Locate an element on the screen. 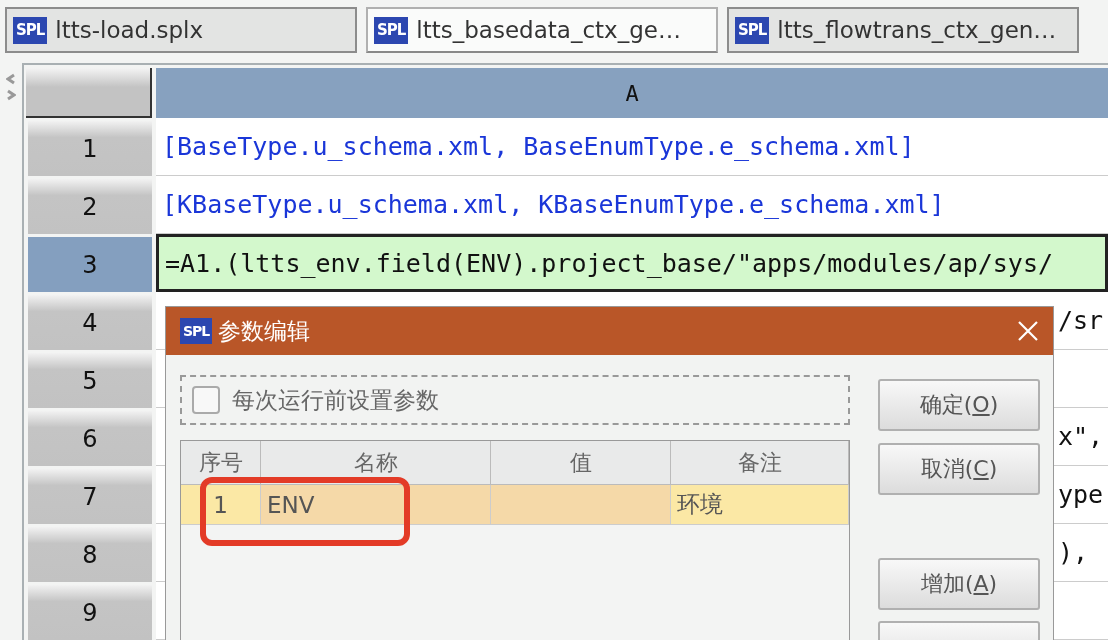 This screenshot has width=1108, height=640. row-header: 7 is located at coordinates (90, 496).